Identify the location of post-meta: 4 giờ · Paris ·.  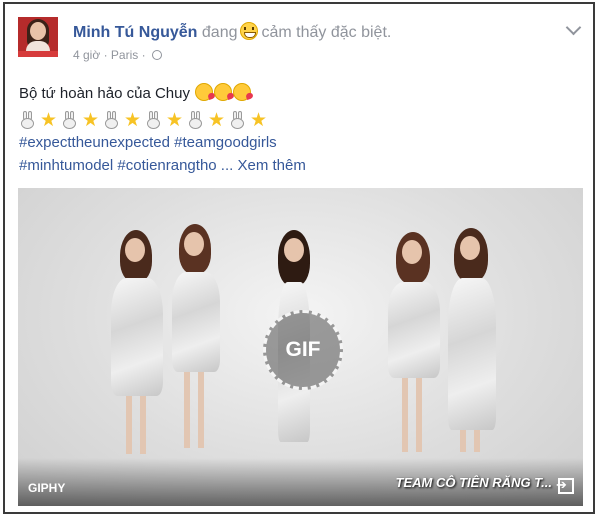
(117, 55).